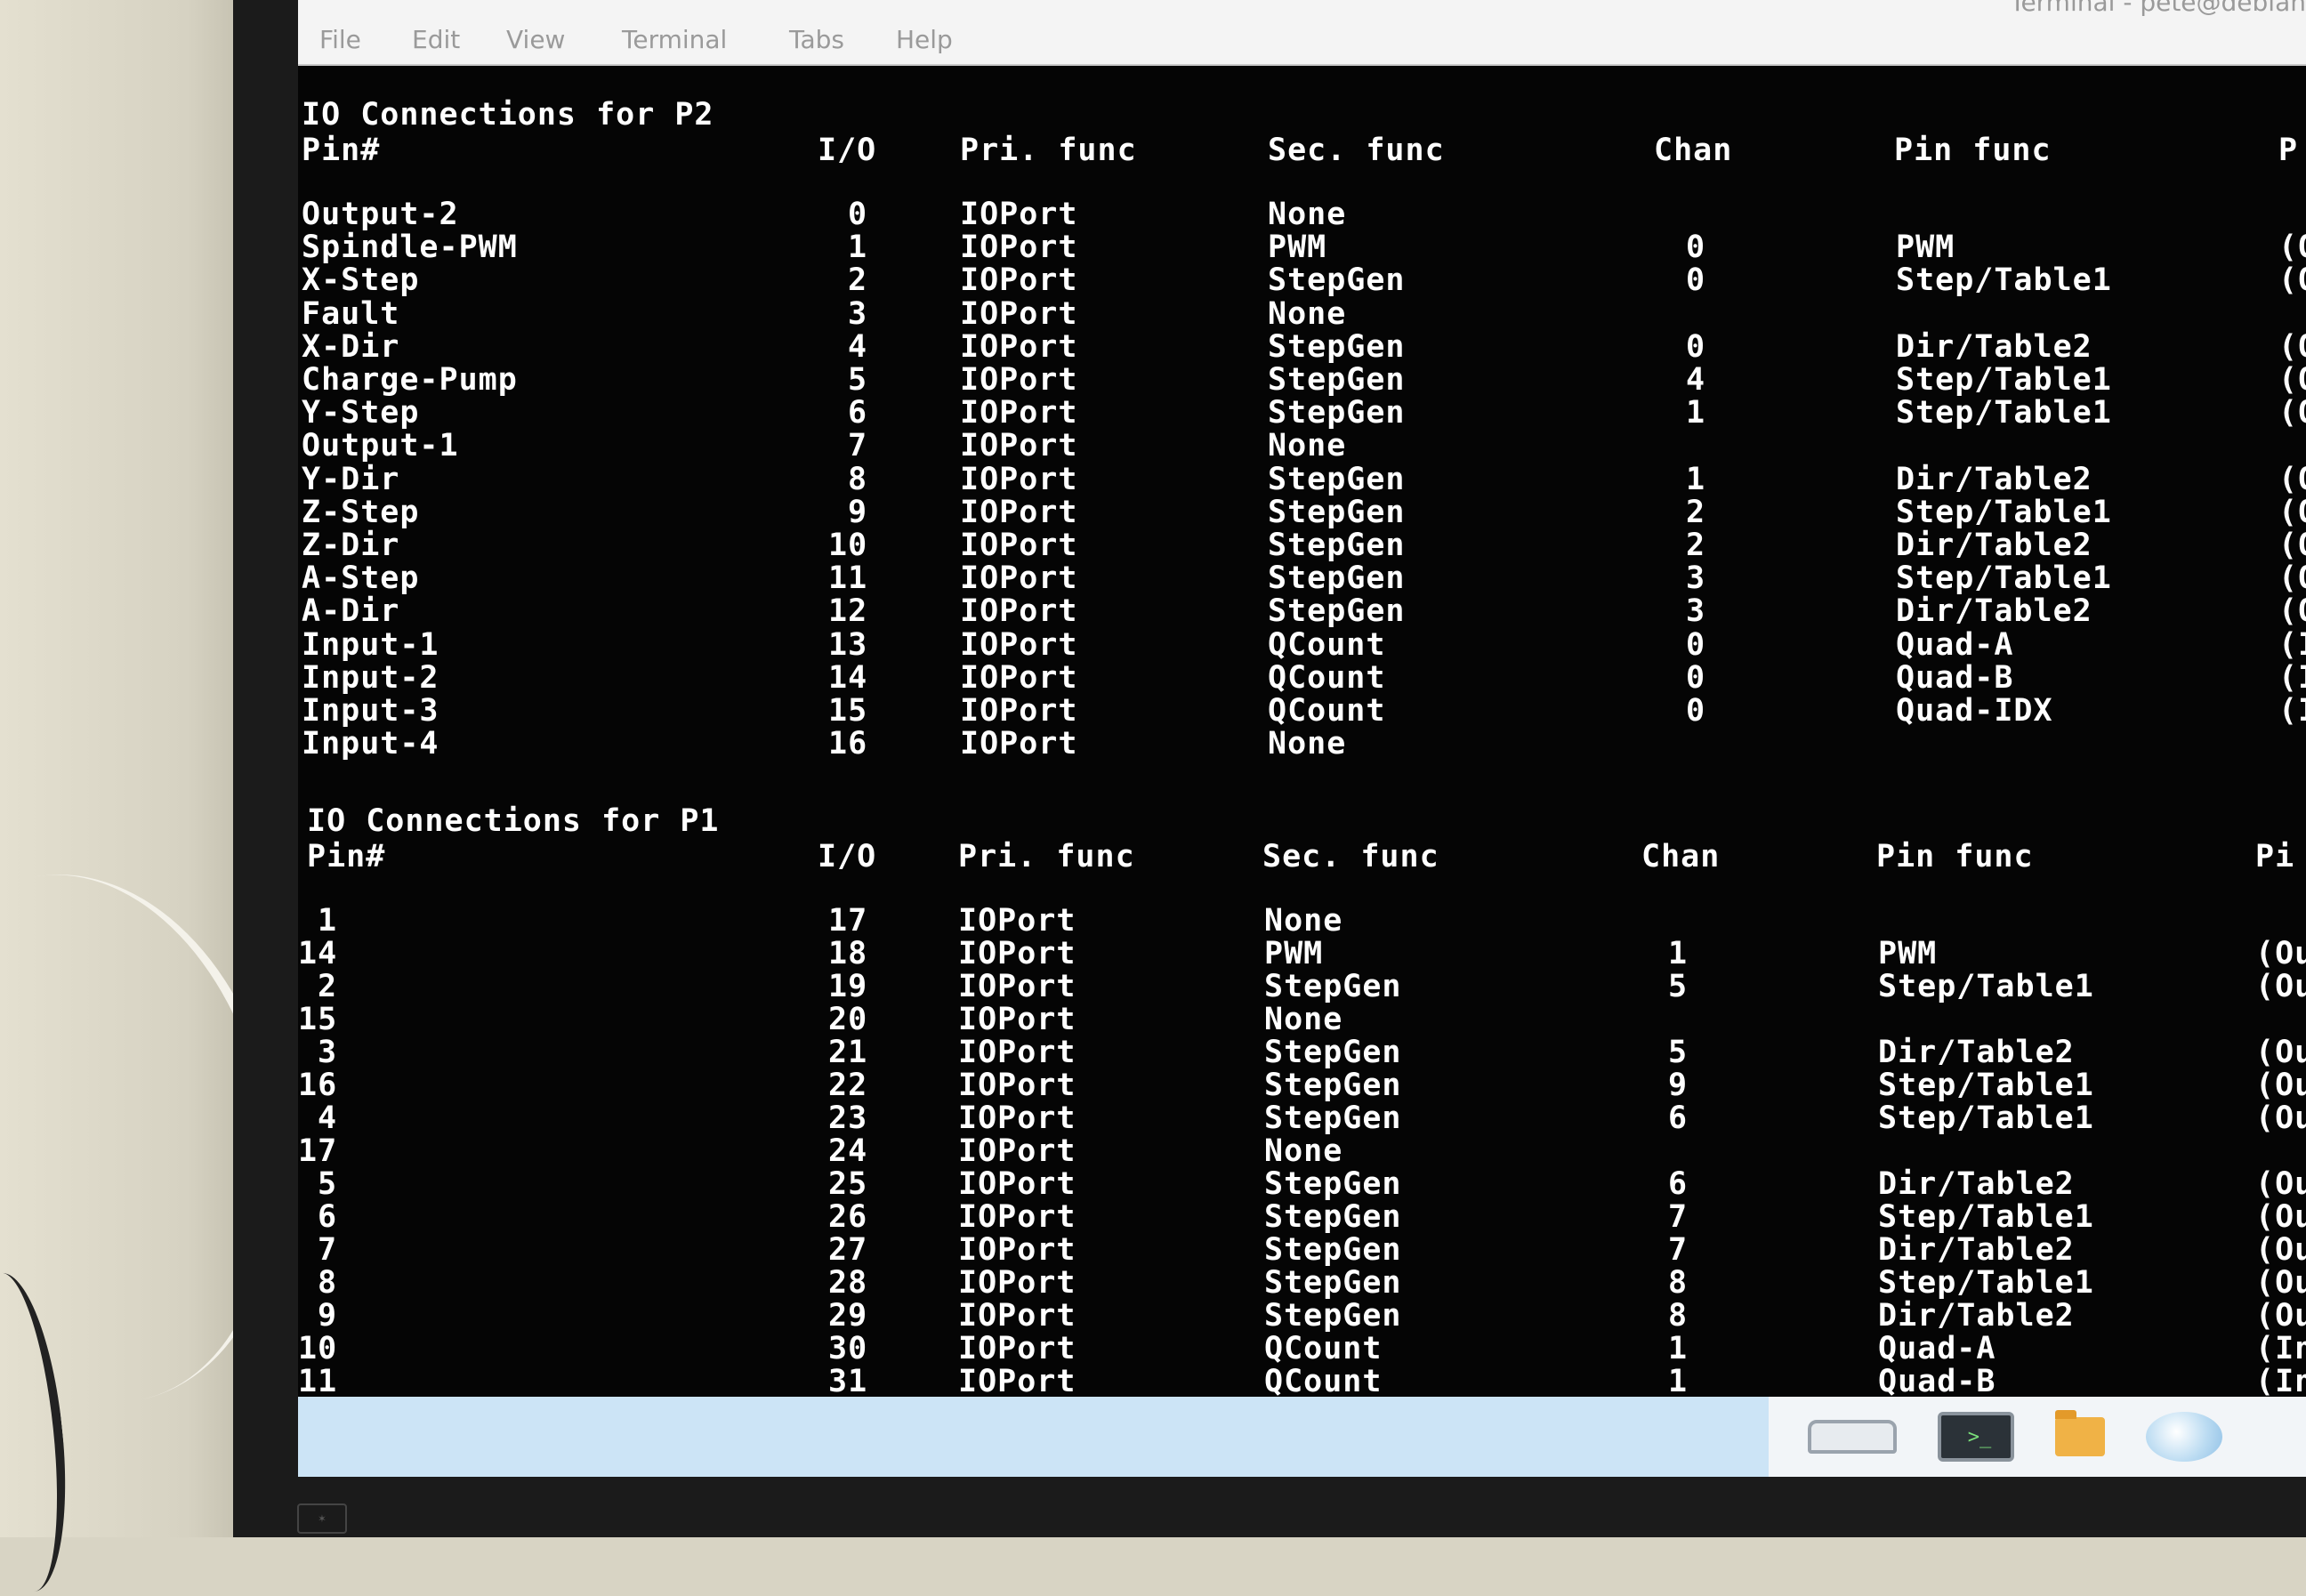 Image resolution: width=2306 pixels, height=1596 pixels. I want to click on cell-io: 29, so click(848, 1316).